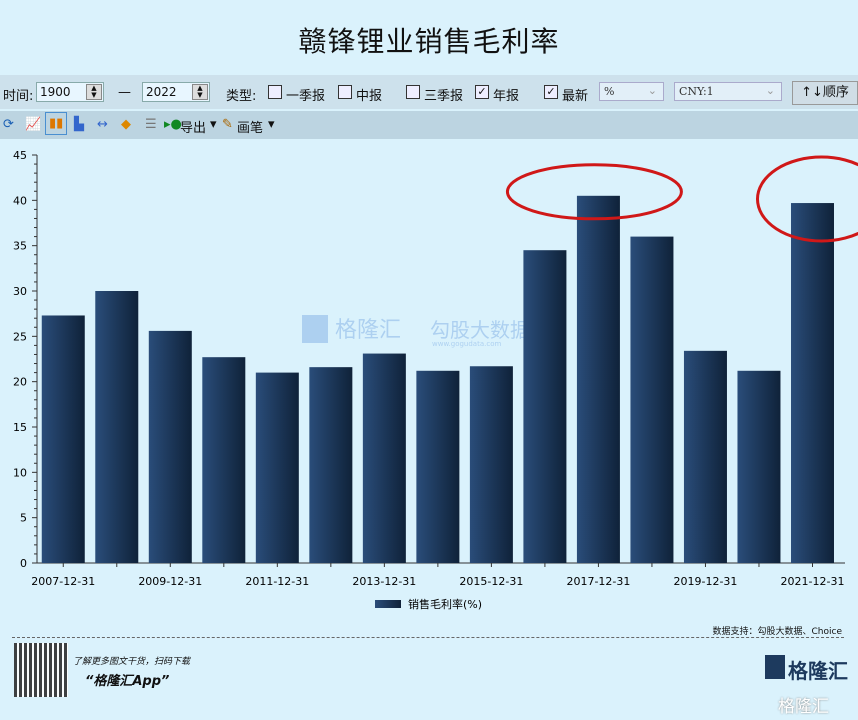  I want to click on svg-text: www.gogudata.com, so click(466, 344).